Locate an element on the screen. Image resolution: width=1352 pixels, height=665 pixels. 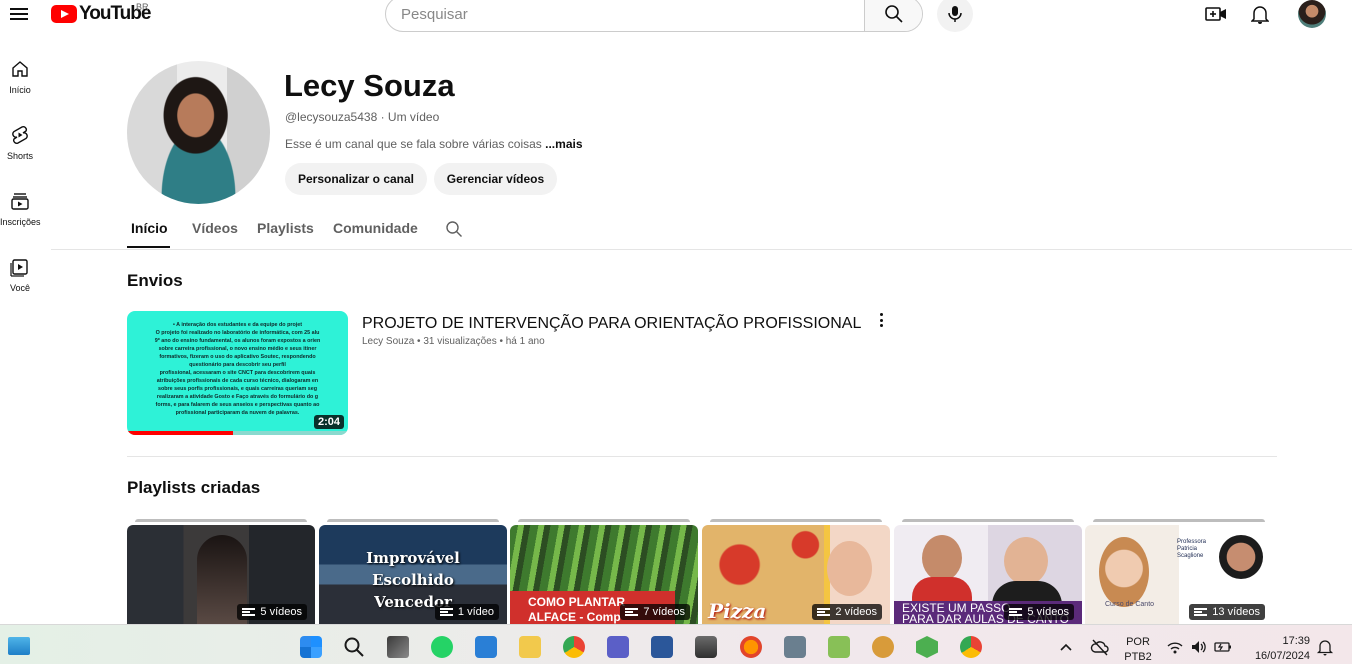
start-icon is located at coordinates (311, 647).